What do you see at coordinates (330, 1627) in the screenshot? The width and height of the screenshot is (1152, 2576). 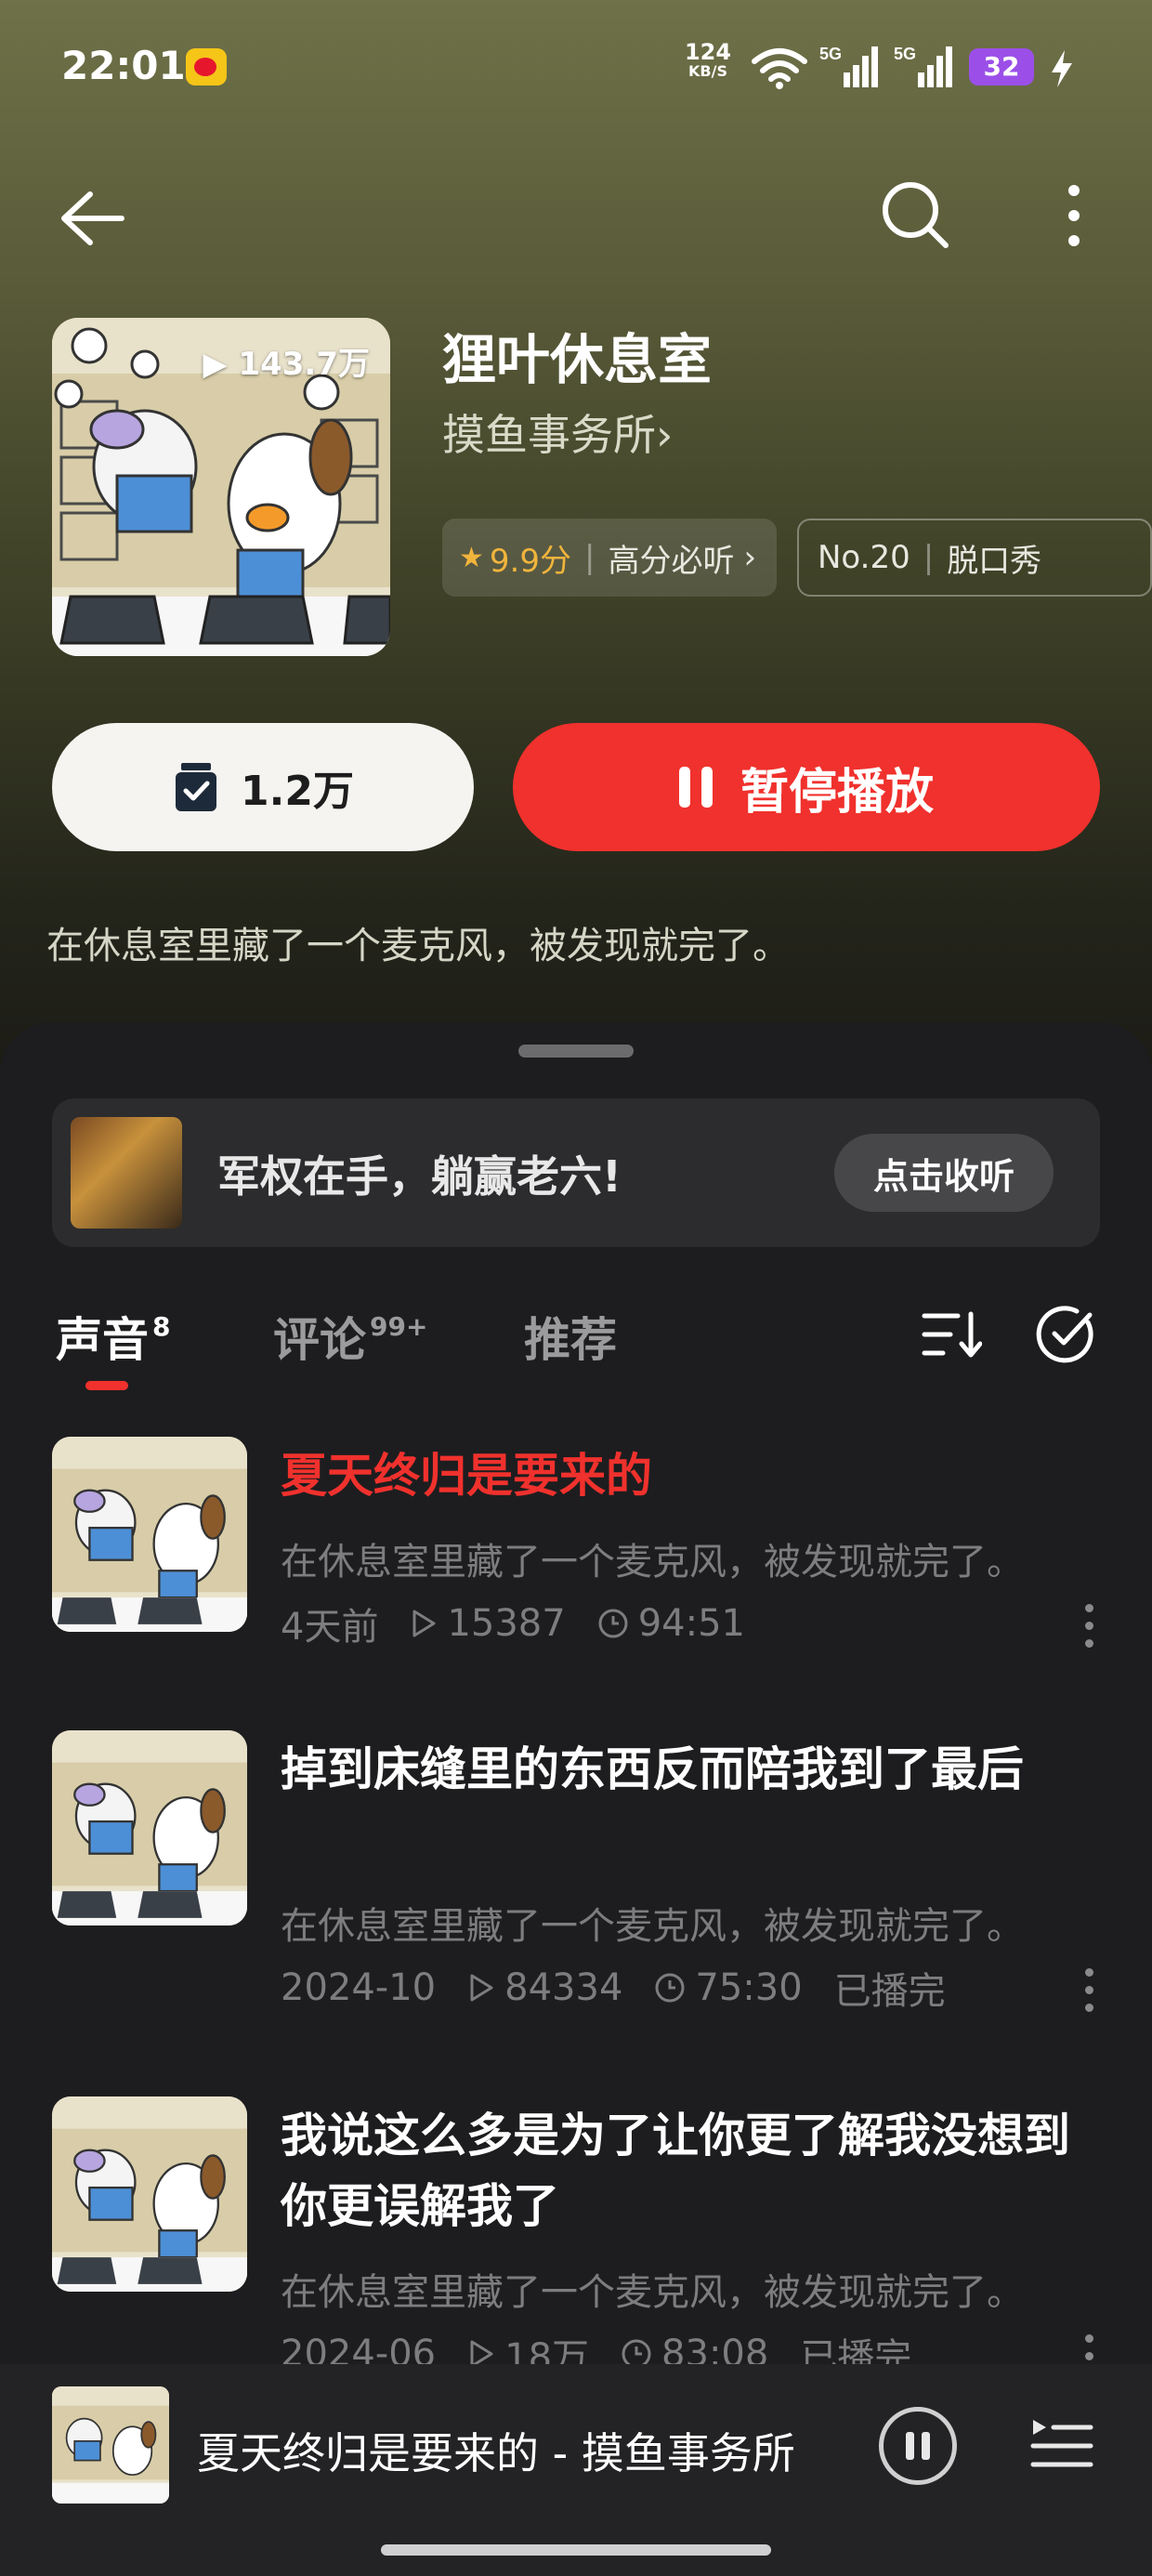 I see `episode-date: 4天前` at bounding box center [330, 1627].